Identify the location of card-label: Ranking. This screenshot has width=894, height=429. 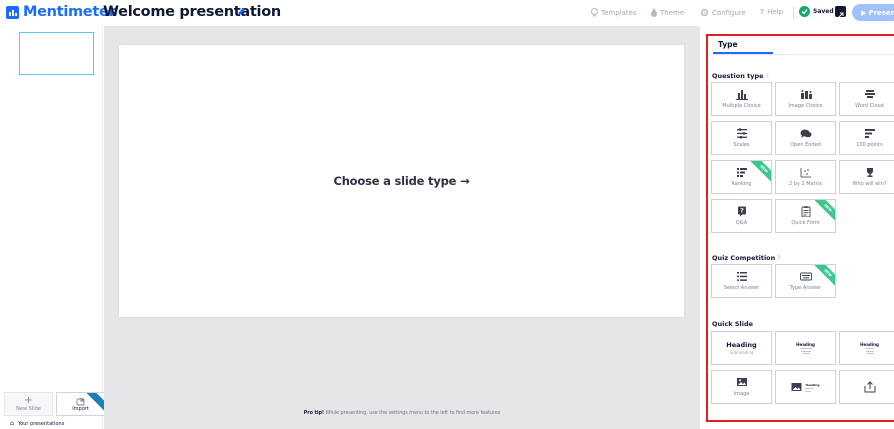
(741, 184).